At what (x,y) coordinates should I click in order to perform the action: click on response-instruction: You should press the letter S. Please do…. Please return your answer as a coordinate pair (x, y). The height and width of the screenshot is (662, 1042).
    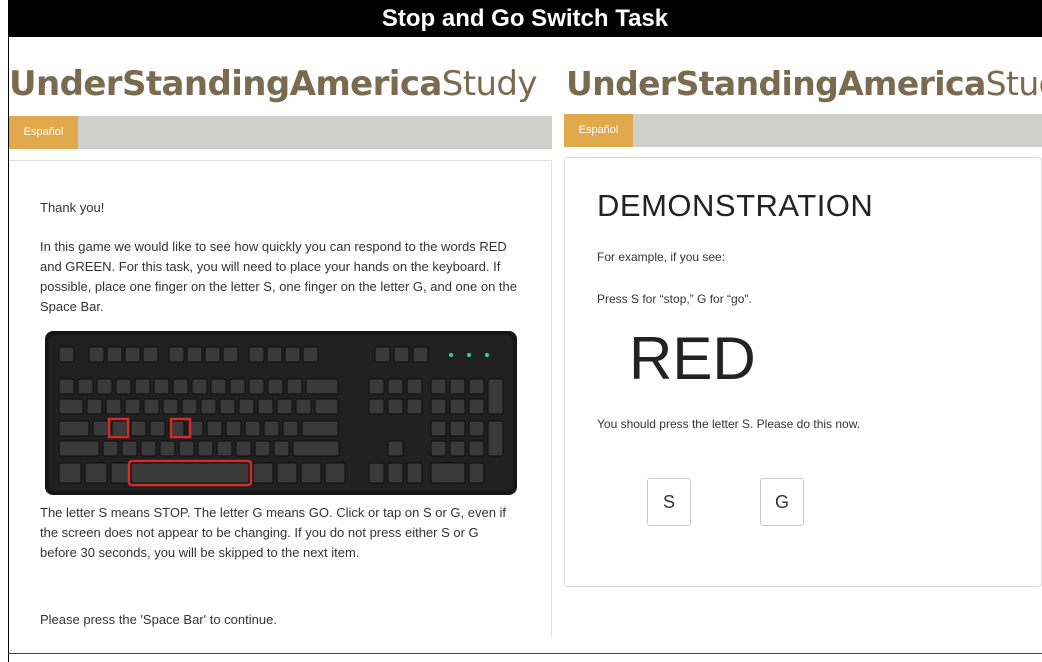
    Looking at the image, I should click on (729, 424).